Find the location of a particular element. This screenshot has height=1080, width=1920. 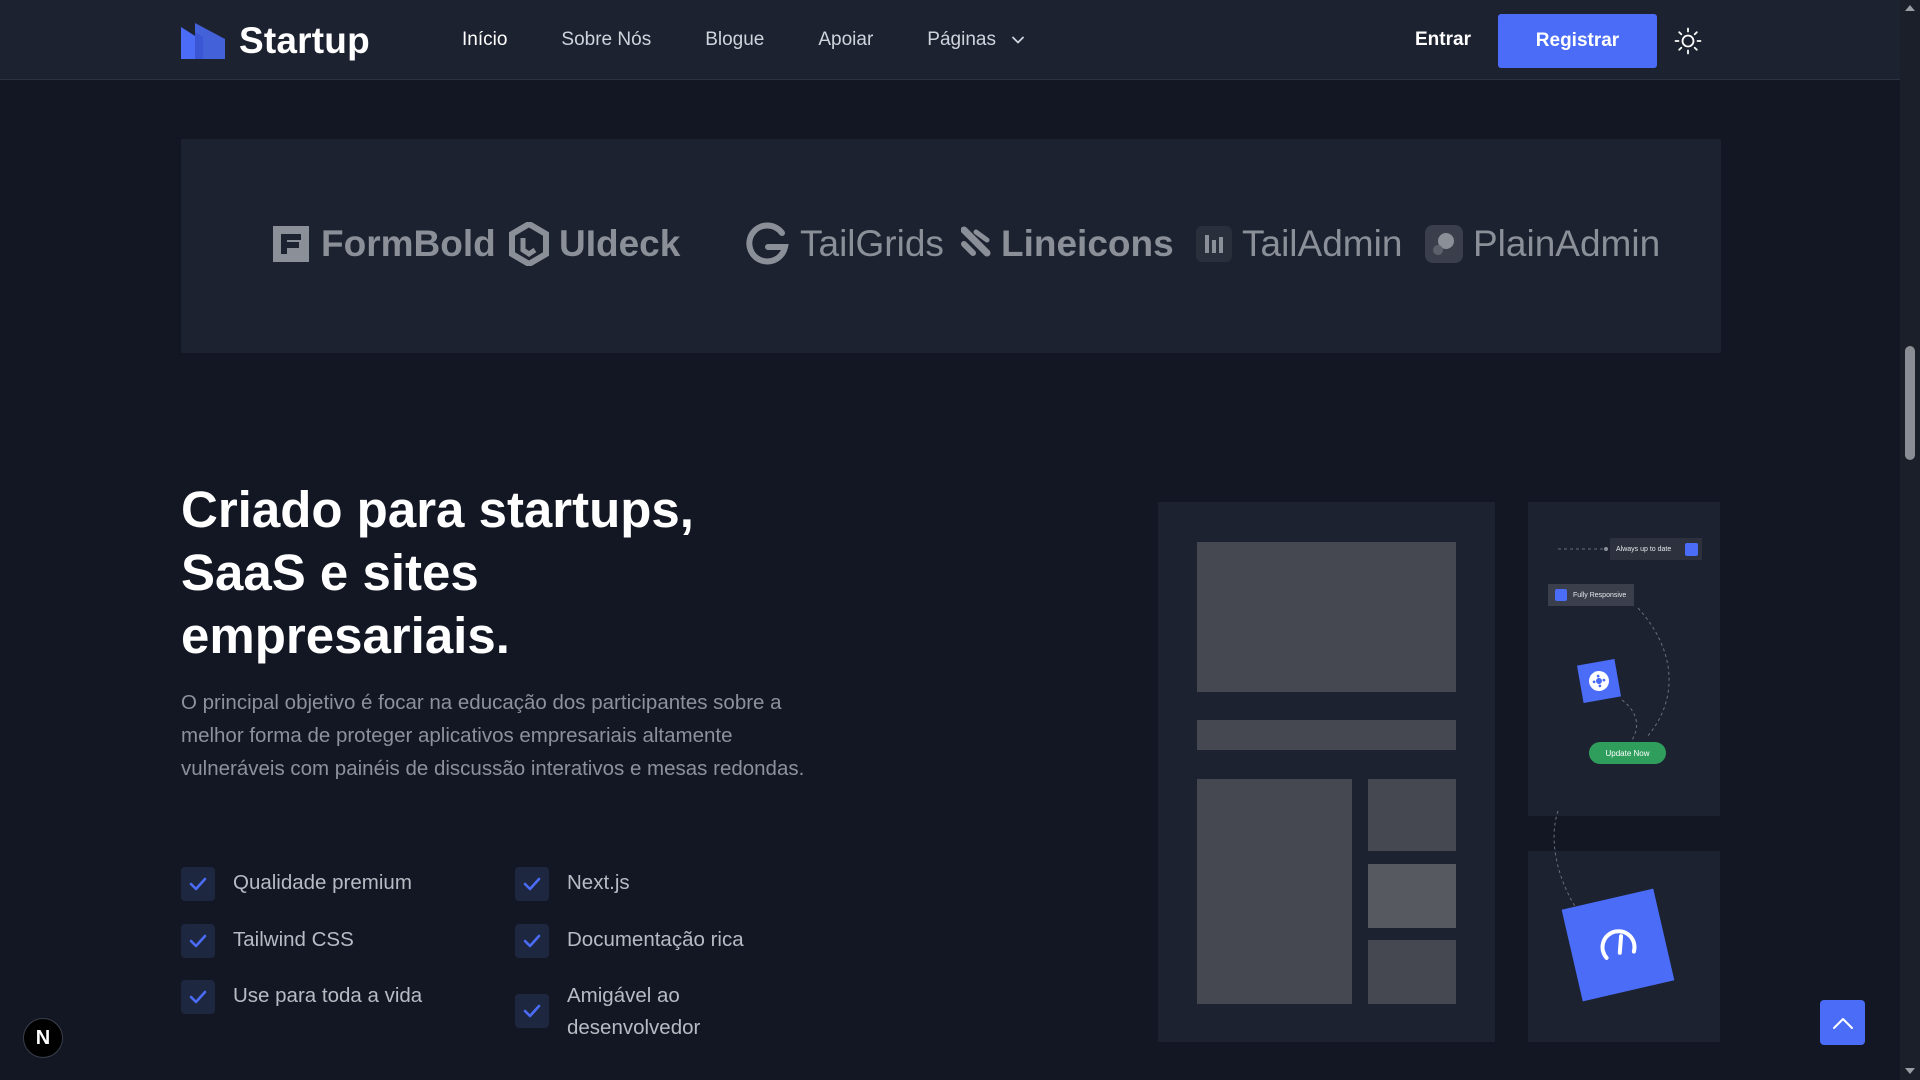

signin-link: Entrar is located at coordinates (1443, 40).